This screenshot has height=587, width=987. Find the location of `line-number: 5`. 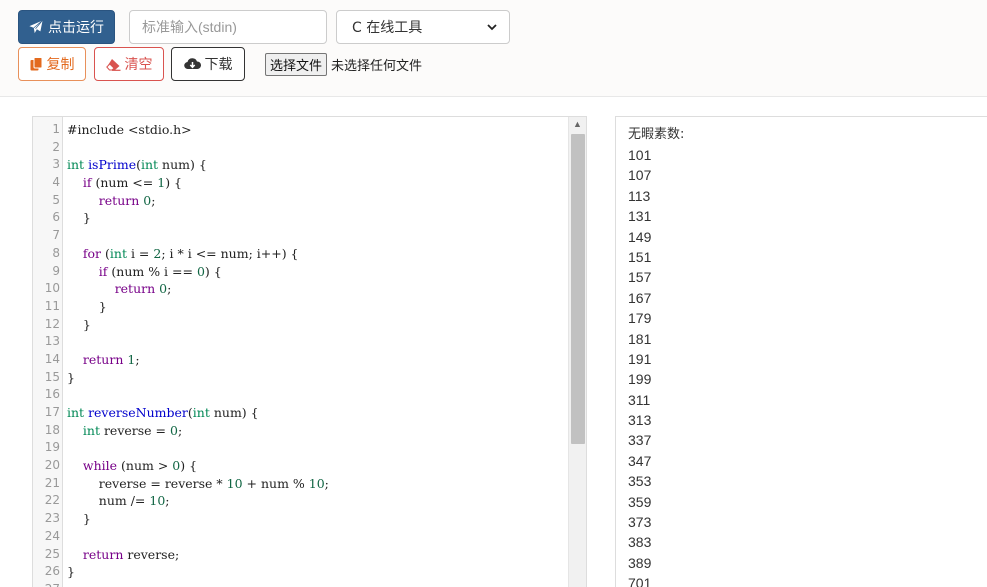

line-number: 5 is located at coordinates (56, 199).